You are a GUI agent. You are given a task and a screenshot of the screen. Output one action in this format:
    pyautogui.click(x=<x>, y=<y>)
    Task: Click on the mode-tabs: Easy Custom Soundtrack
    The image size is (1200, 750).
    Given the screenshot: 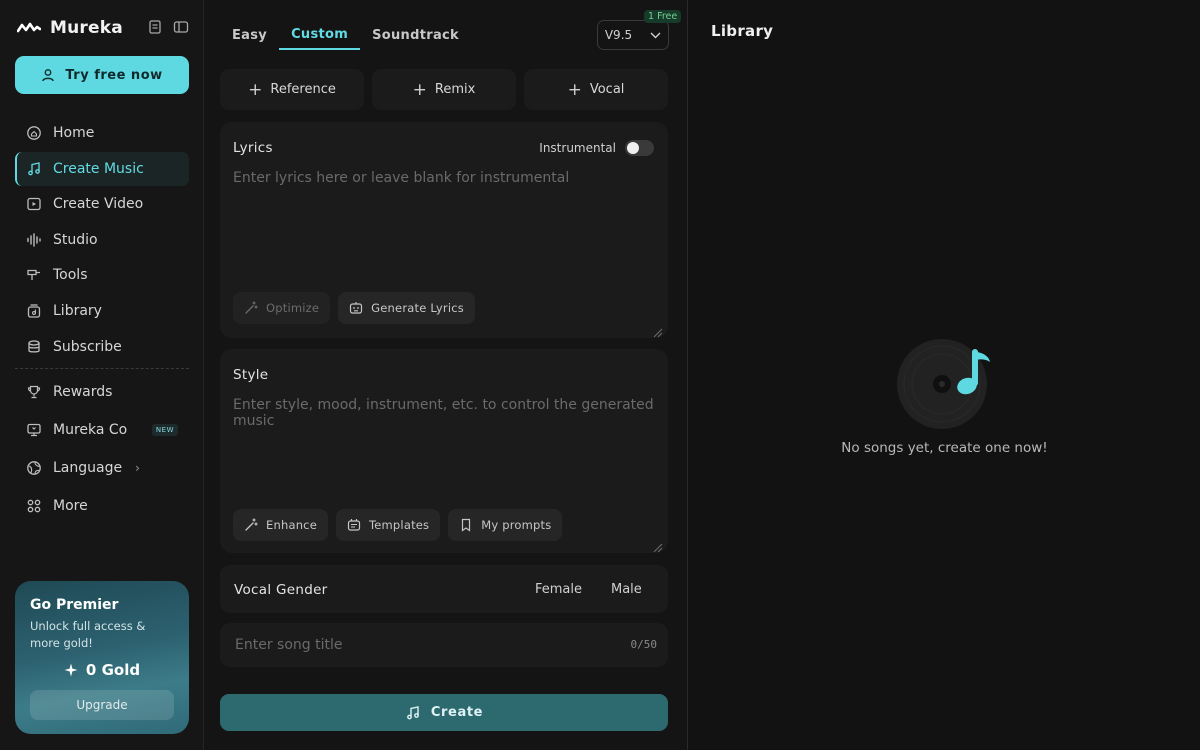 What is the action you would take?
    pyautogui.click(x=345, y=35)
    